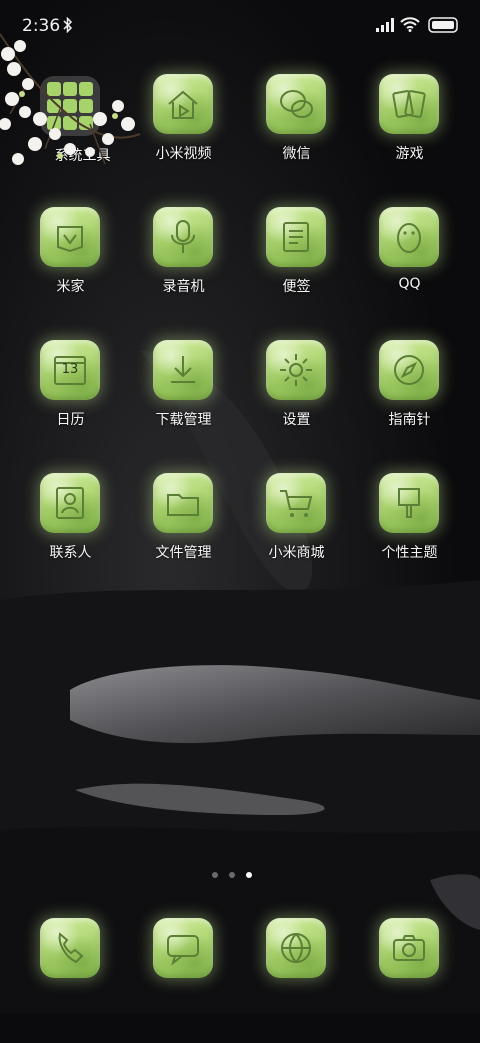 The width and height of the screenshot is (480, 1043). Describe the element at coordinates (296, 287) in the screenshot. I see `app-label: 便签` at that location.